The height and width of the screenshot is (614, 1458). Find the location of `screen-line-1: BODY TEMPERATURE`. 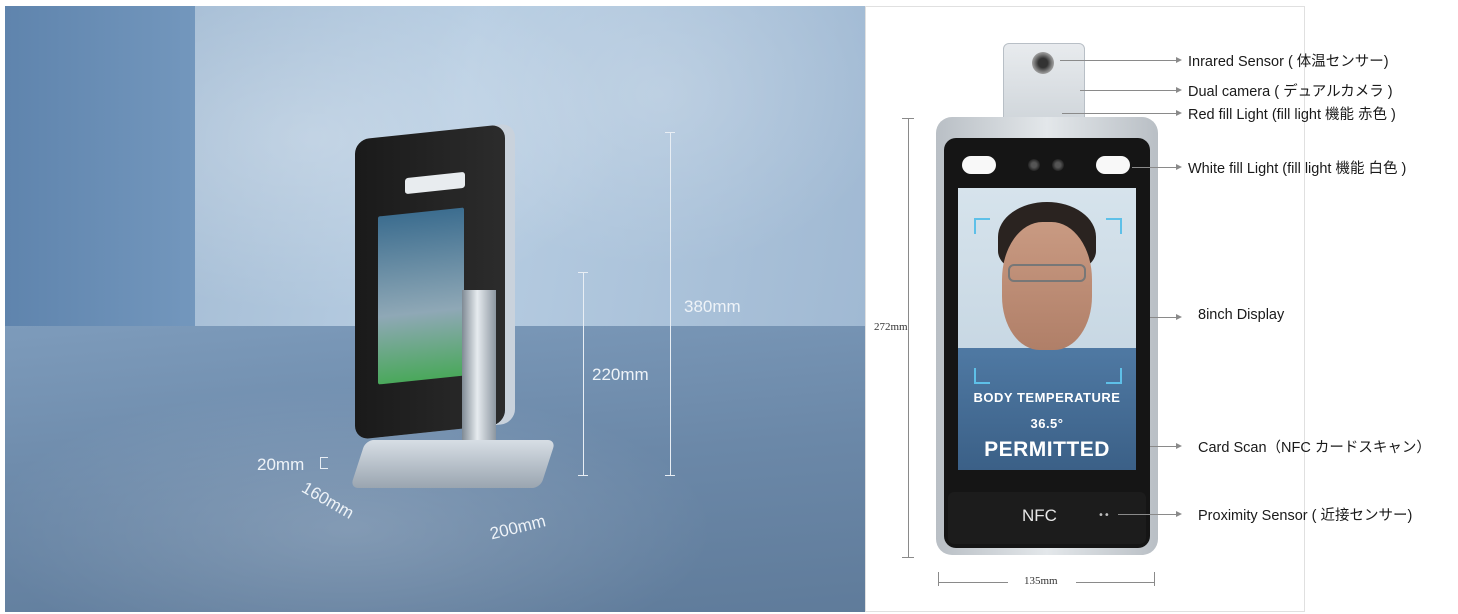

screen-line-1: BODY TEMPERATURE is located at coordinates (1047, 397).